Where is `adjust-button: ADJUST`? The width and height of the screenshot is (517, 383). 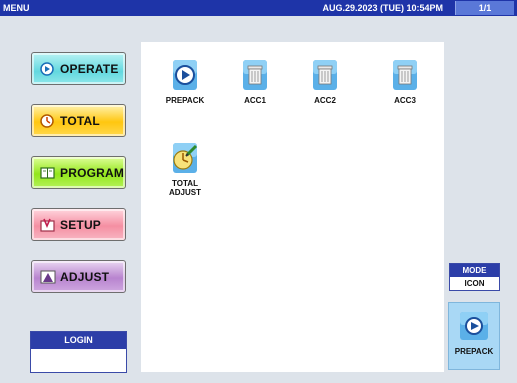 adjust-button: ADJUST is located at coordinates (78, 276).